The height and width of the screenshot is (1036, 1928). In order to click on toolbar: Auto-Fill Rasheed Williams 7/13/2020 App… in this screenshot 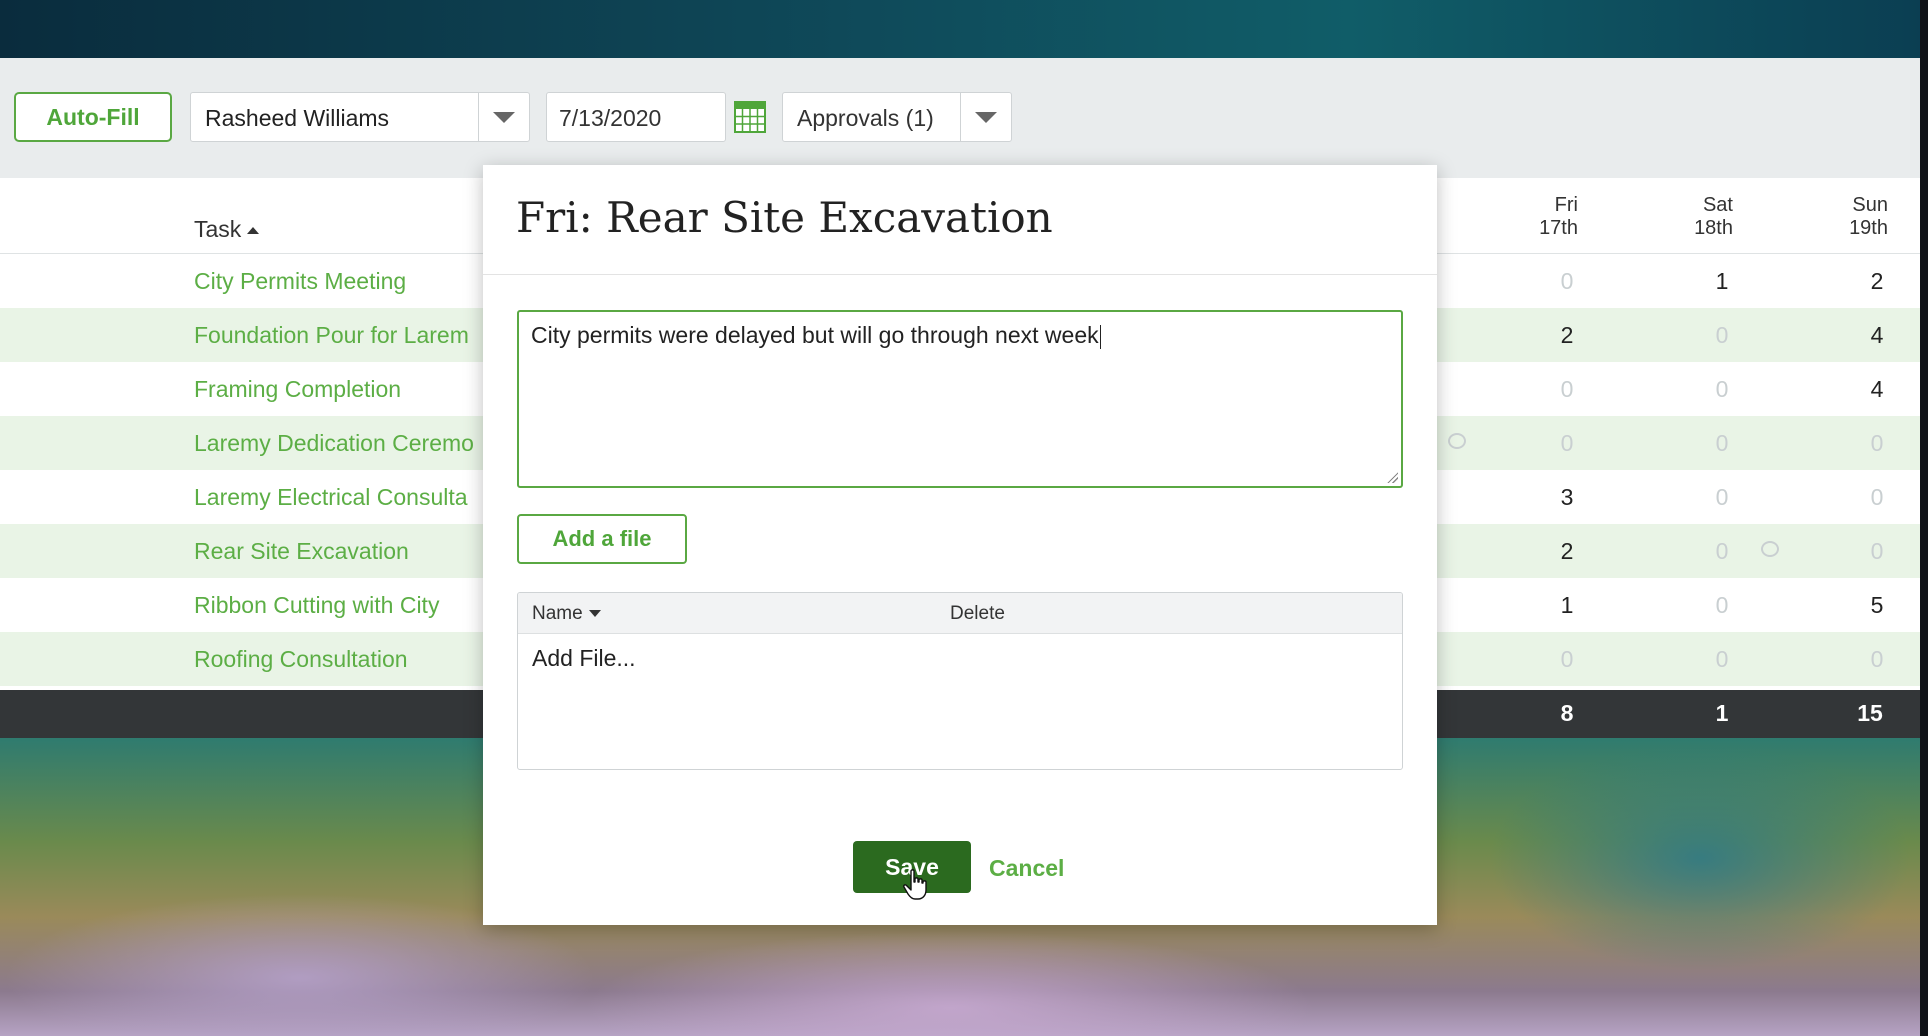, I will do `click(960, 118)`.